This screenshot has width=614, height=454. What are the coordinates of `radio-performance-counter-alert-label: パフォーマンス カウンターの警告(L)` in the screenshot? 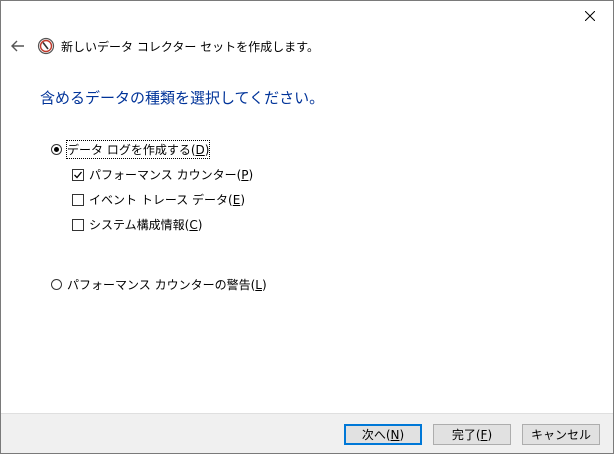 It's located at (167, 285).